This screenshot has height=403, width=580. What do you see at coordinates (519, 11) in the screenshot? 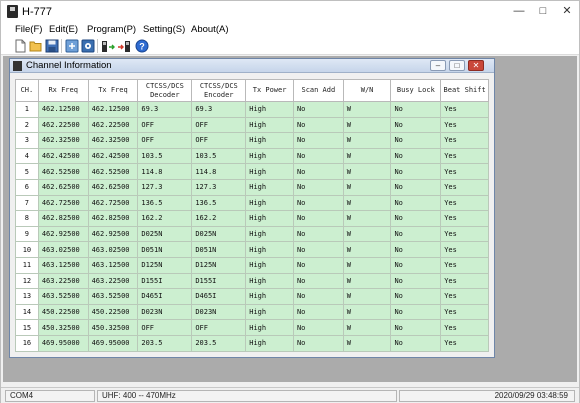
I see `minimize-icon: —` at bounding box center [519, 11].